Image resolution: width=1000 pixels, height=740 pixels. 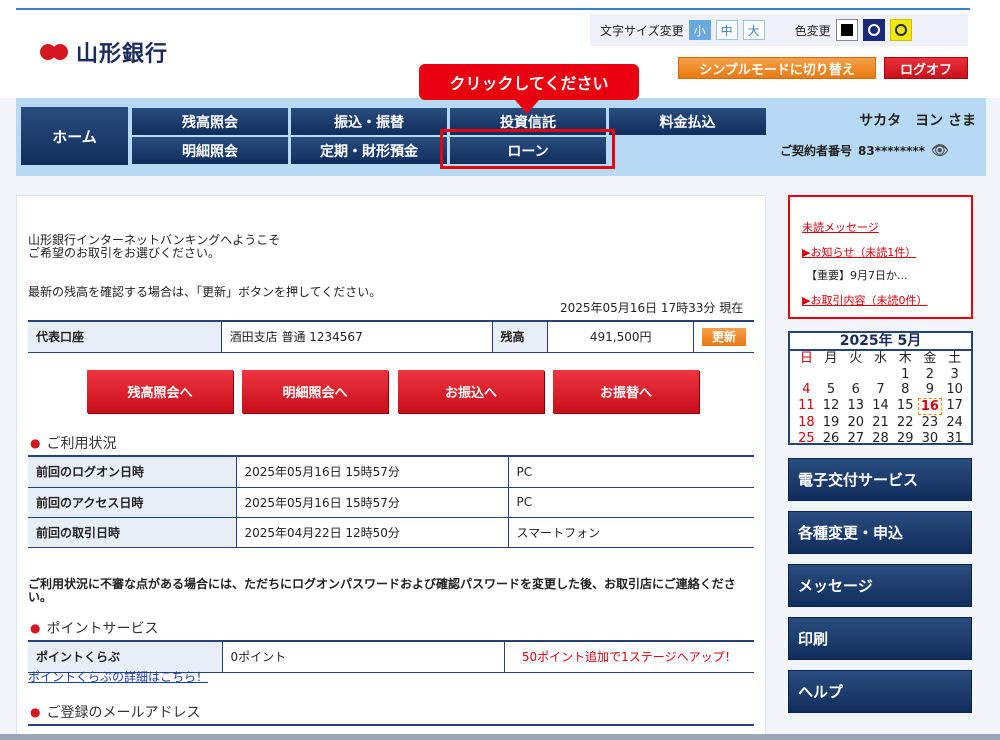 What do you see at coordinates (391, 337) in the screenshot?
I see `account-table: 代表口座 酒田支店 普通 1234567 残高 491,500円 更新` at bounding box center [391, 337].